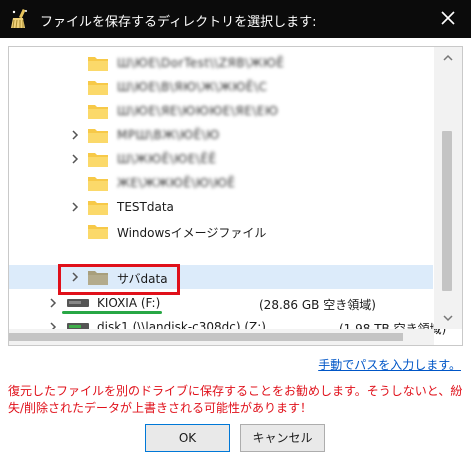 This screenshot has width=471, height=462. What do you see at coordinates (198, 111) in the screenshot?
I see `folder-label: Ш\ЮЕ\ЯЕ\ЮЮЮЕ\ЯЕ\ЕЮ` at bounding box center [198, 111].